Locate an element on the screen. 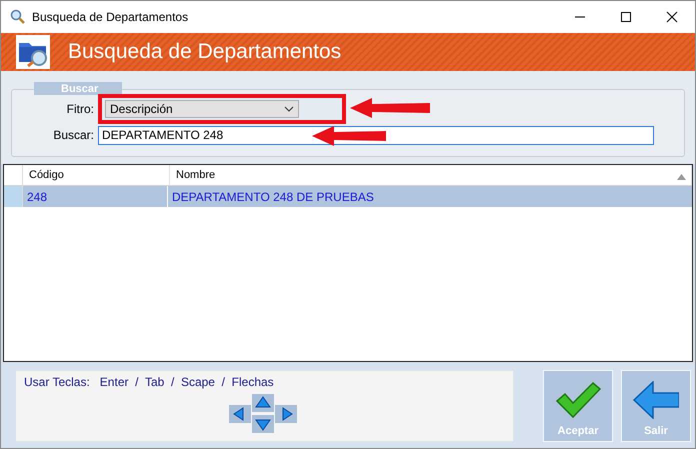  table-cell: 248 is located at coordinates (95, 196).